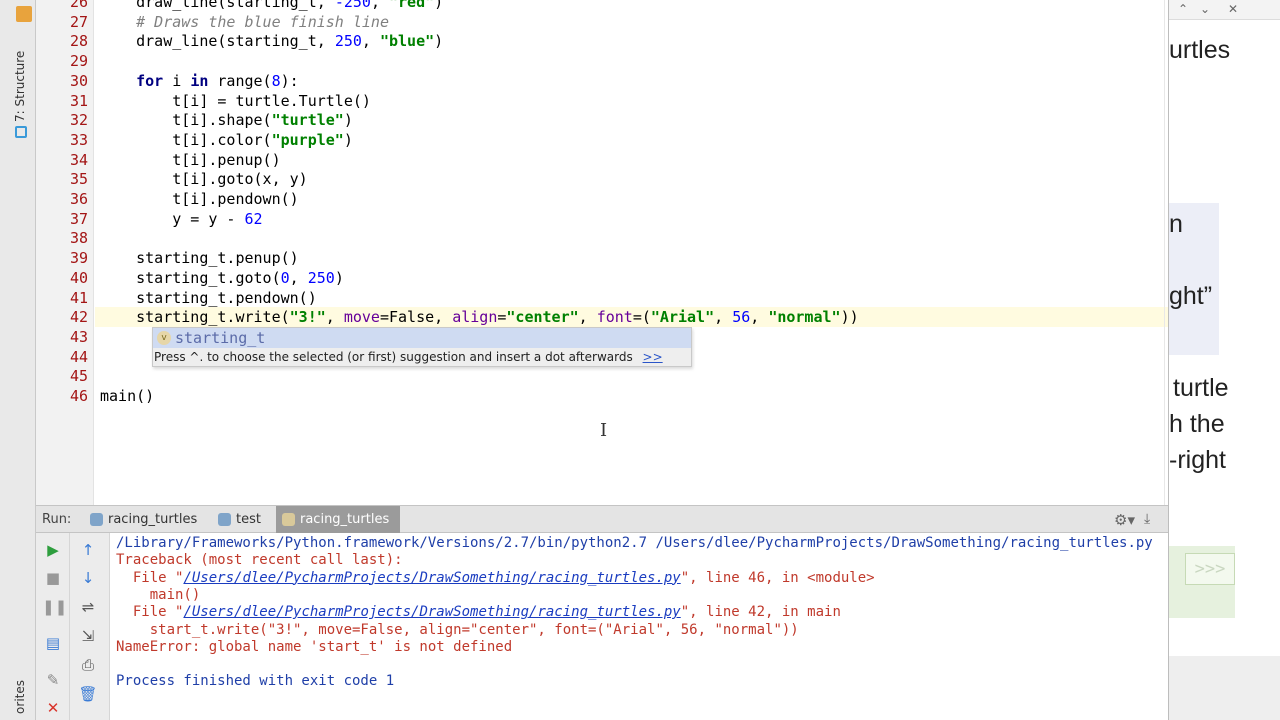  I want to click on instruction-text-1: urtles, so click(1200, 50).